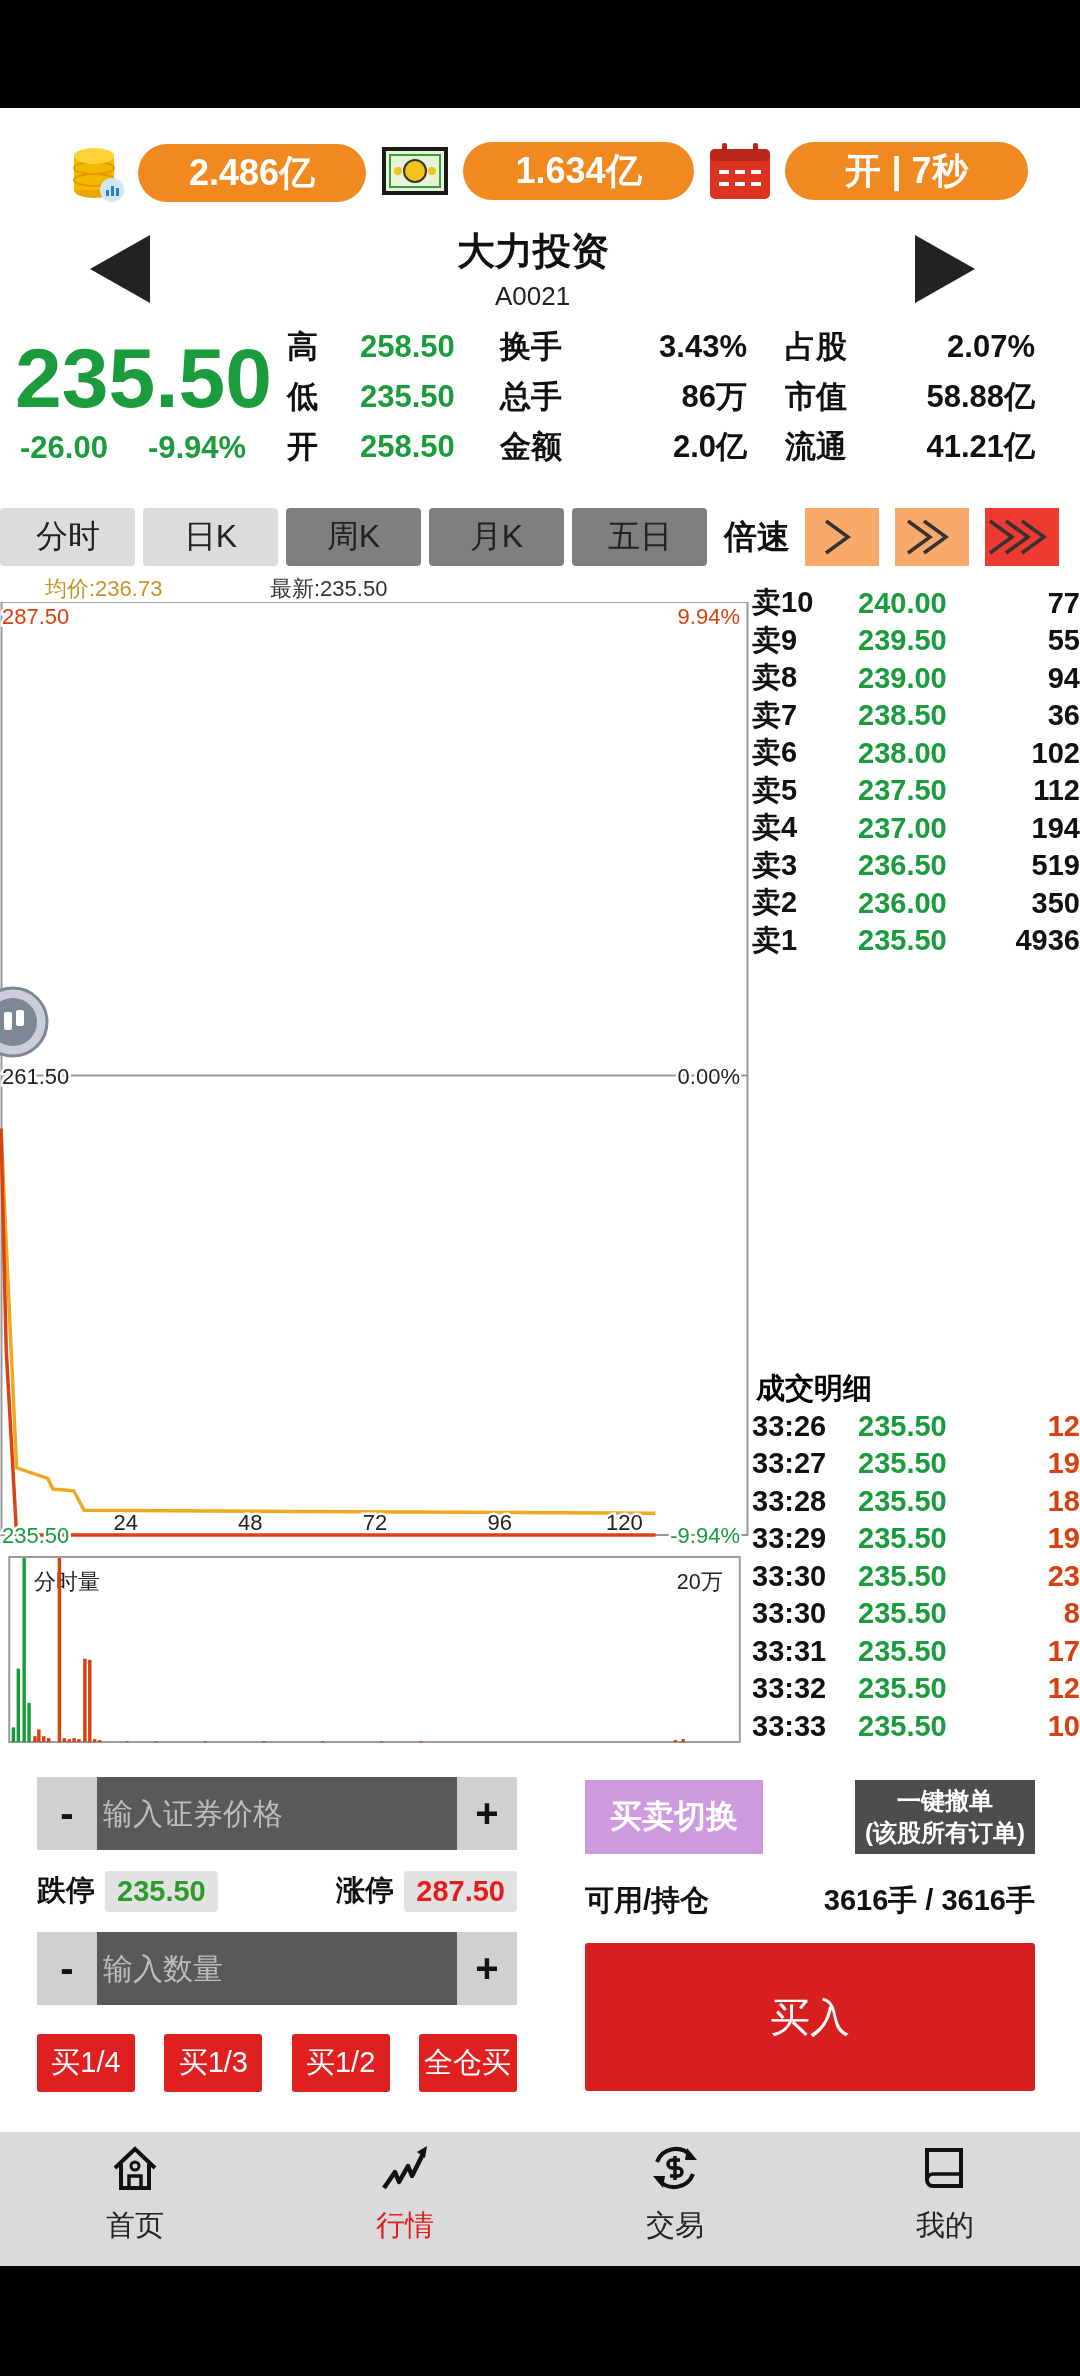  I want to click on ask-volume: 36, so click(1063, 715).